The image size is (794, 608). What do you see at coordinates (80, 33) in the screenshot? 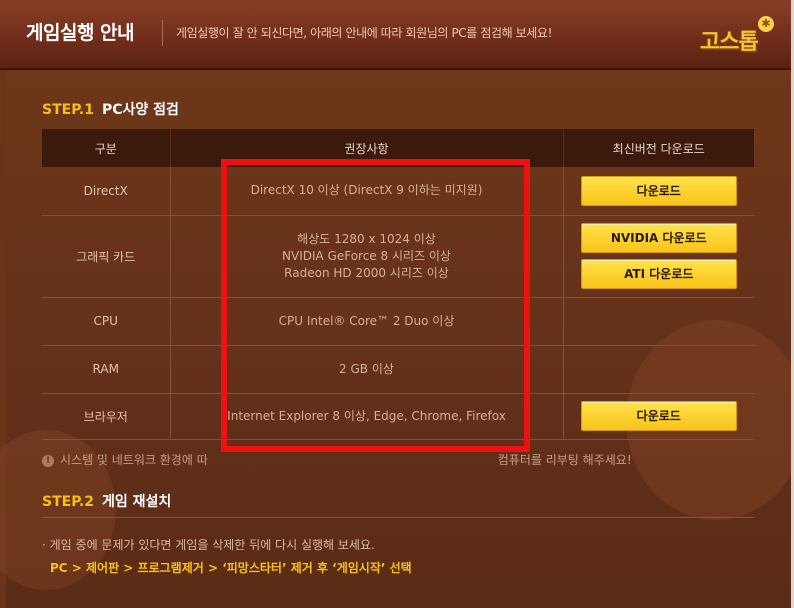
I see `page-title: 게임실행 안내` at bounding box center [80, 33].